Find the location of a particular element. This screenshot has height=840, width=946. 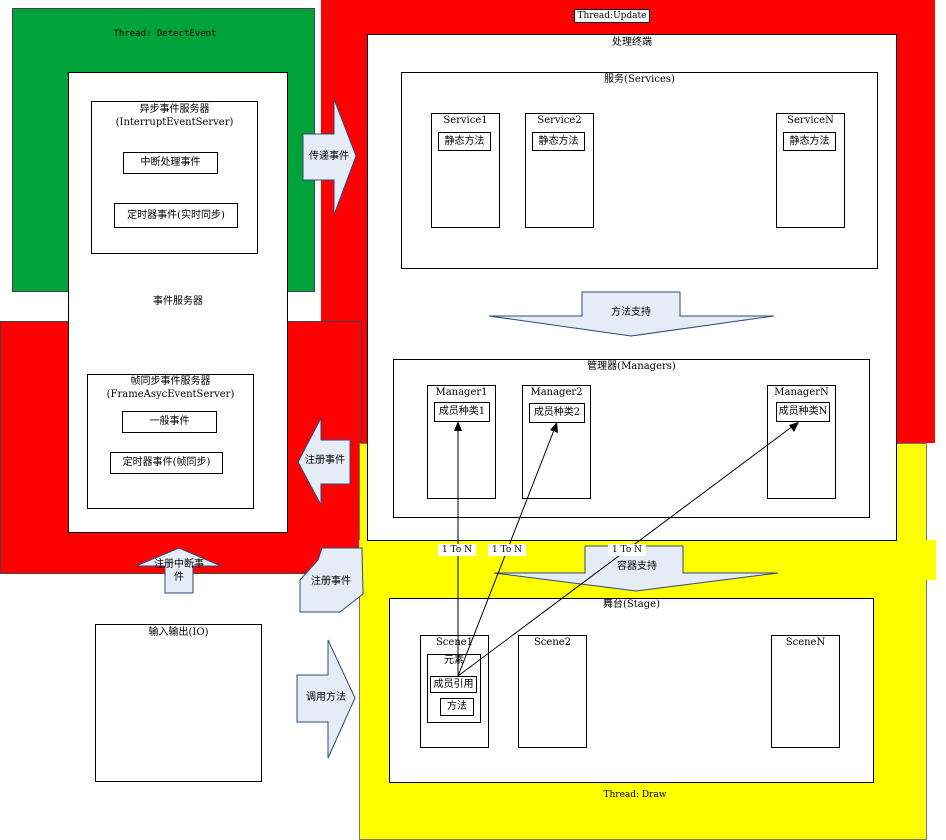

register-interrupt-label: 注册中断事件 is located at coordinates (179, 571).